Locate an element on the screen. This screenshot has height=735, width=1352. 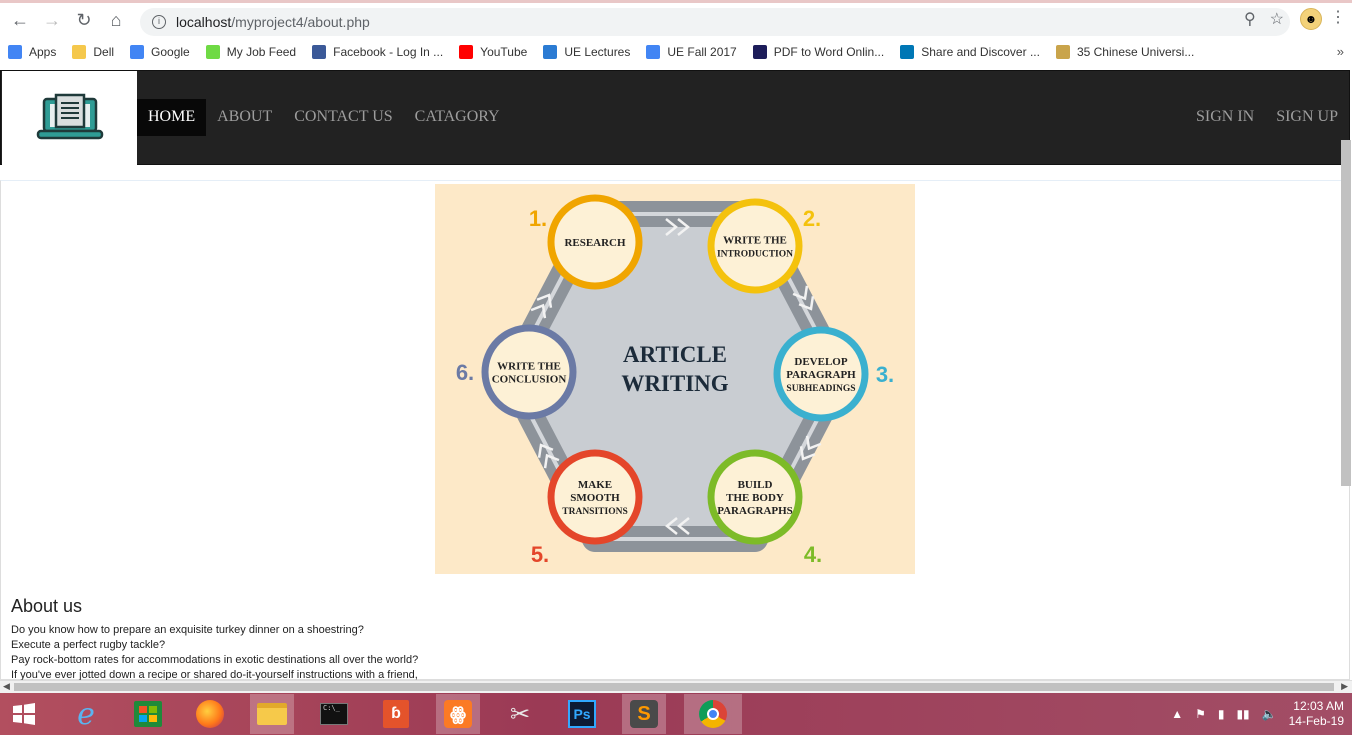
university-icon is located at coordinates (1062, 52).